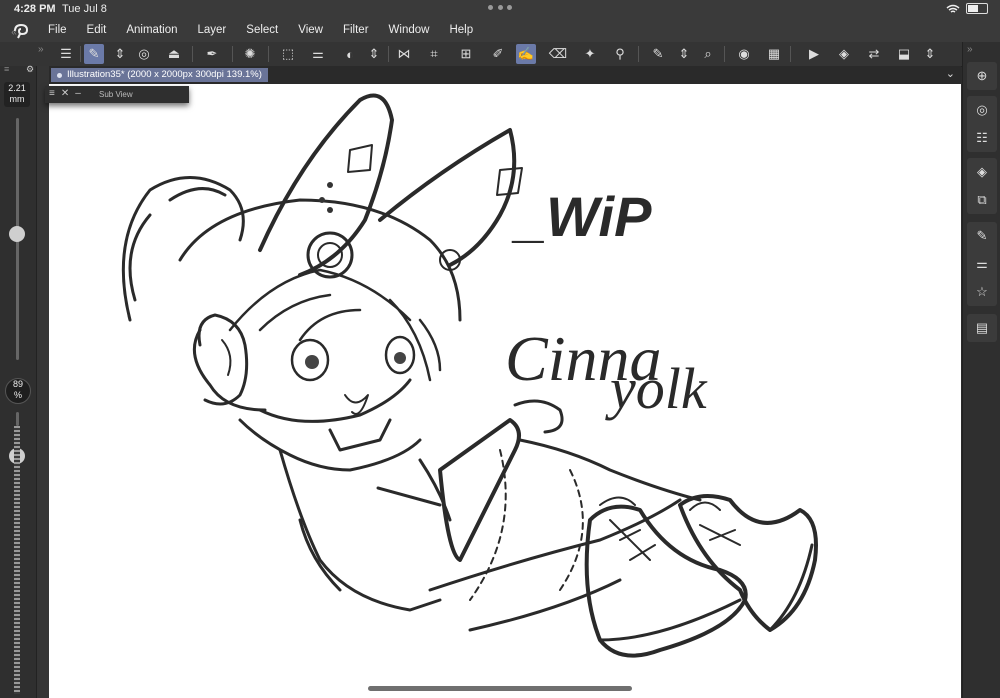  I want to click on sub-view-title: Sub View, so click(116, 94).